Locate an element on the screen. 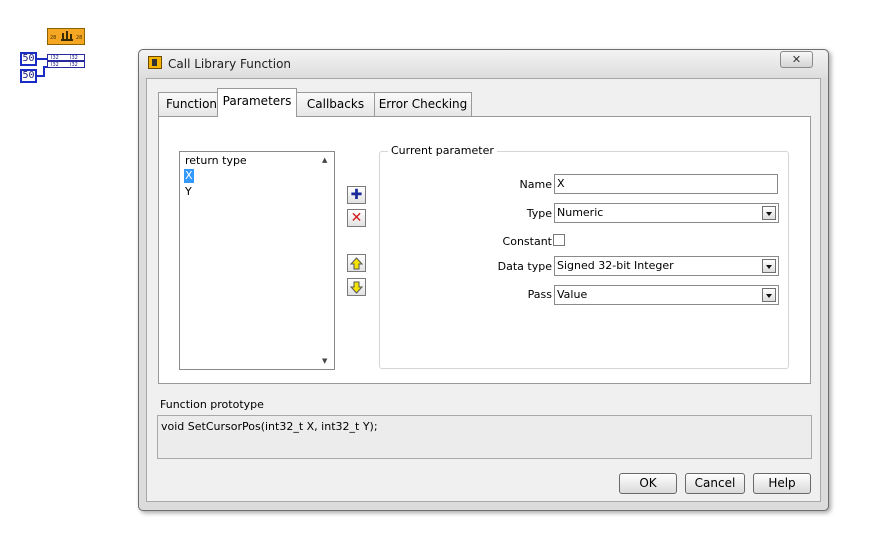 The image size is (870, 538). library-icon is located at coordinates (67, 36).